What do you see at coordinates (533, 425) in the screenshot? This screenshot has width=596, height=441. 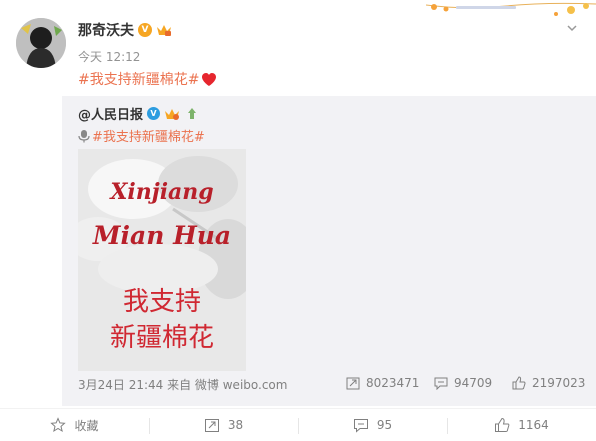 I see `like-count-label: 1164` at bounding box center [533, 425].